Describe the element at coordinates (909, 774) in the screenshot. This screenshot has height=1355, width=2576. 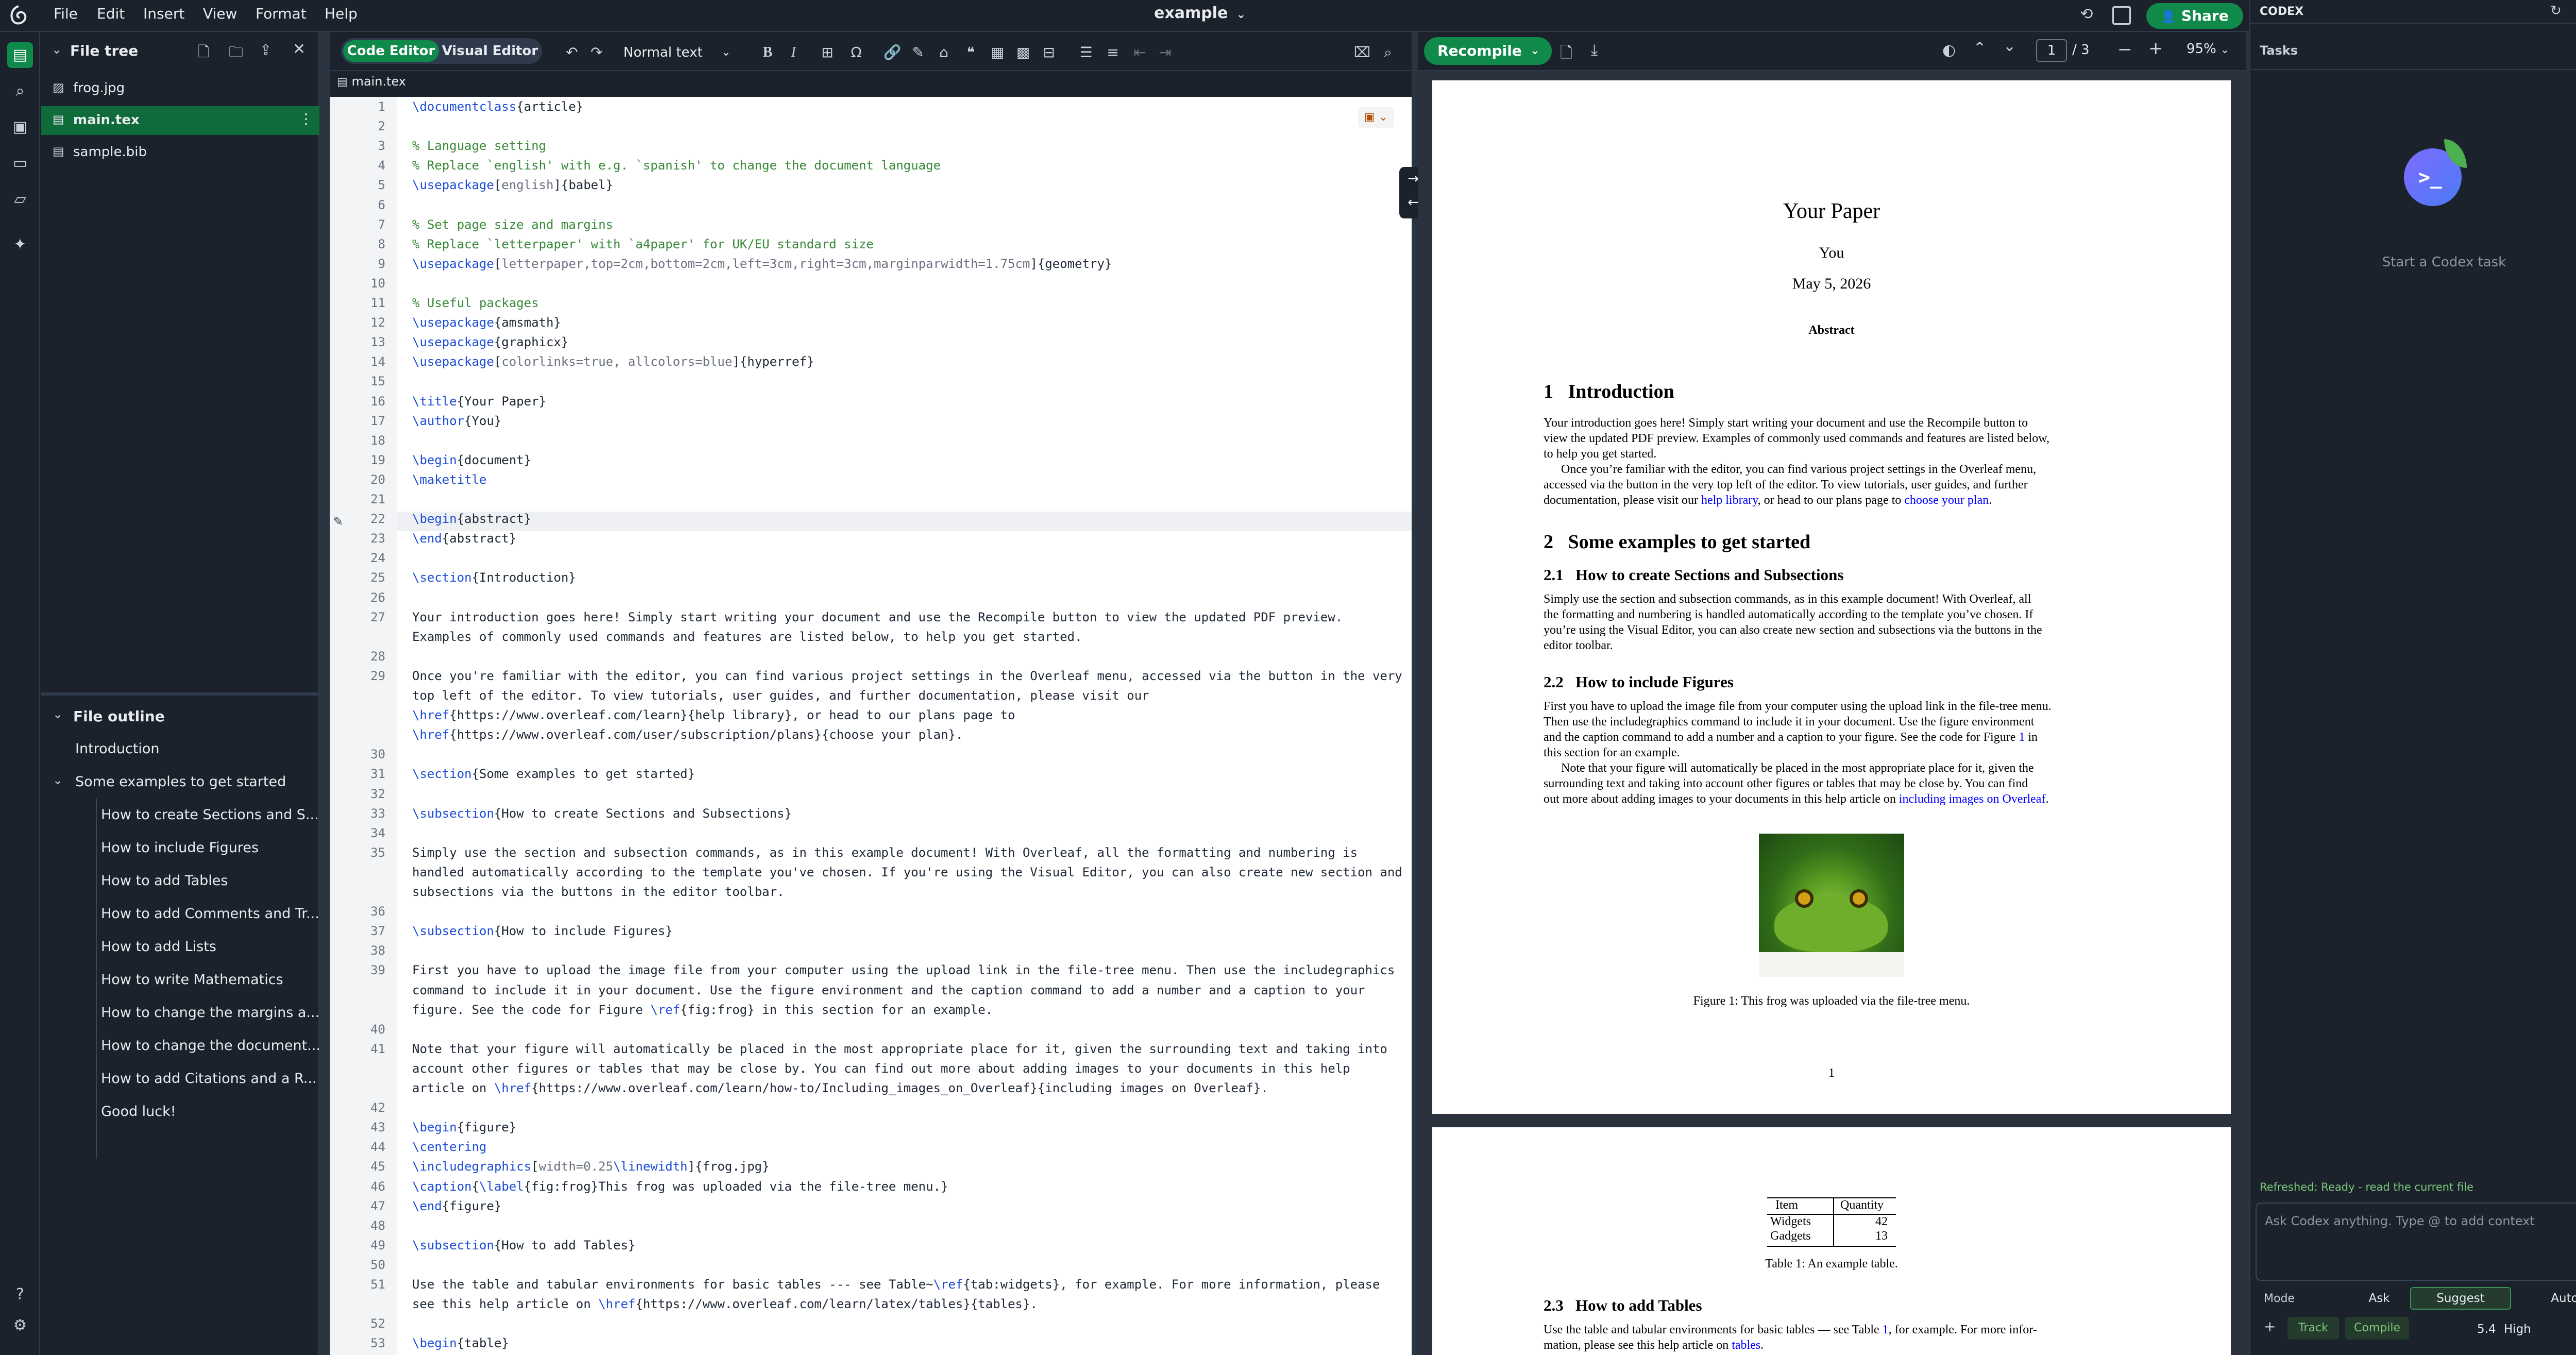
I see `code-line: \section{Some examples to get started}` at that location.